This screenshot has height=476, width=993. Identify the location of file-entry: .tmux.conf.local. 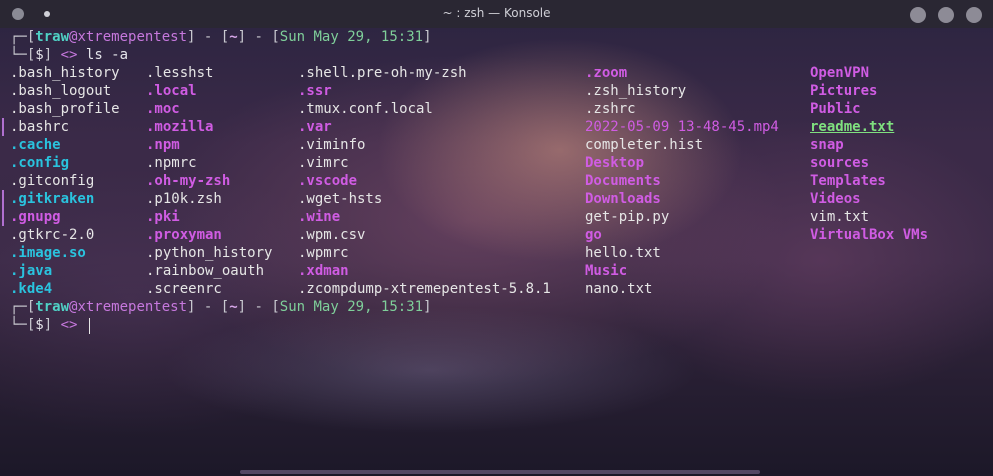
(365, 109).